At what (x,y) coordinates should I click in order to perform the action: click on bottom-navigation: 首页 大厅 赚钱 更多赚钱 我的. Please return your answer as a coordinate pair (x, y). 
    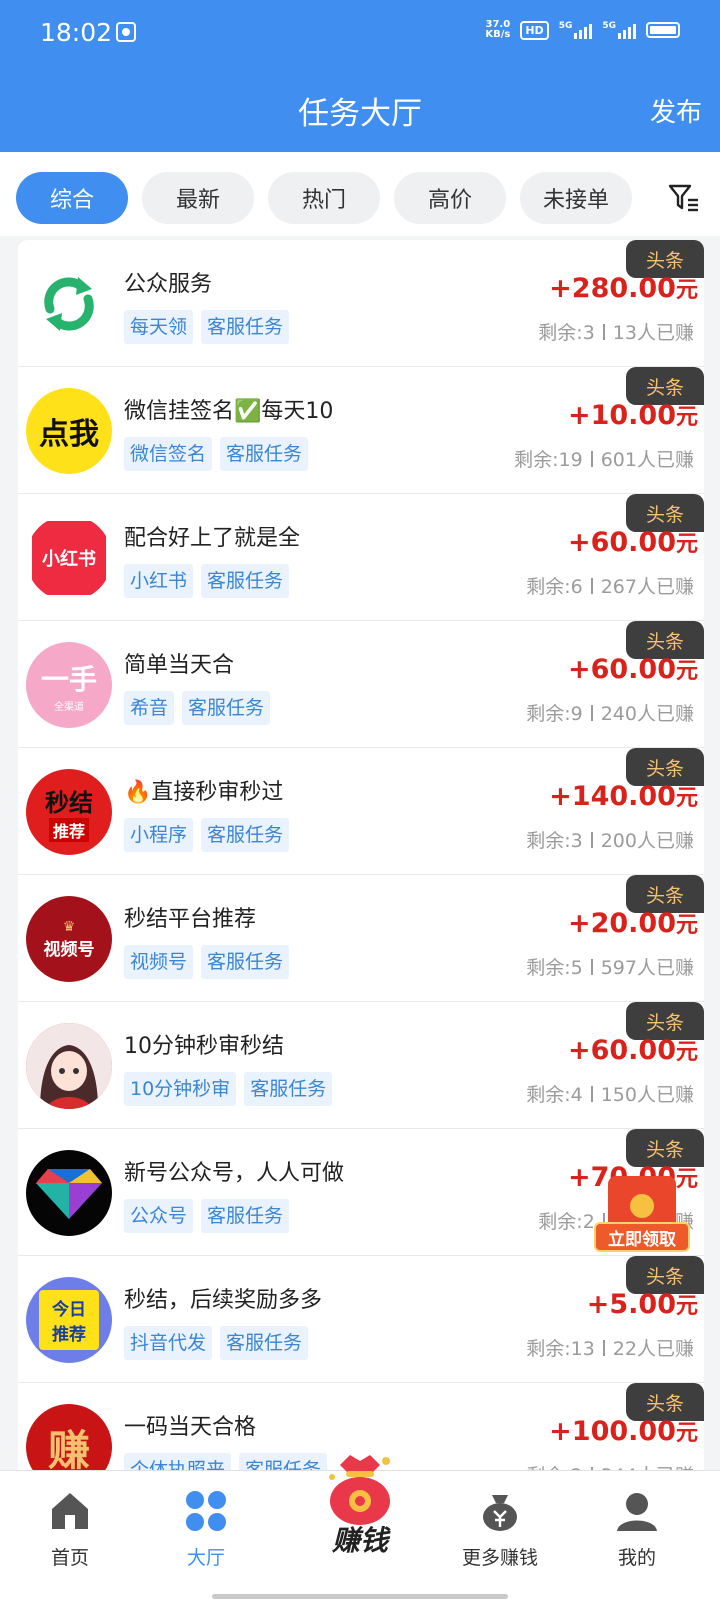
    Looking at the image, I should click on (360, 1527).